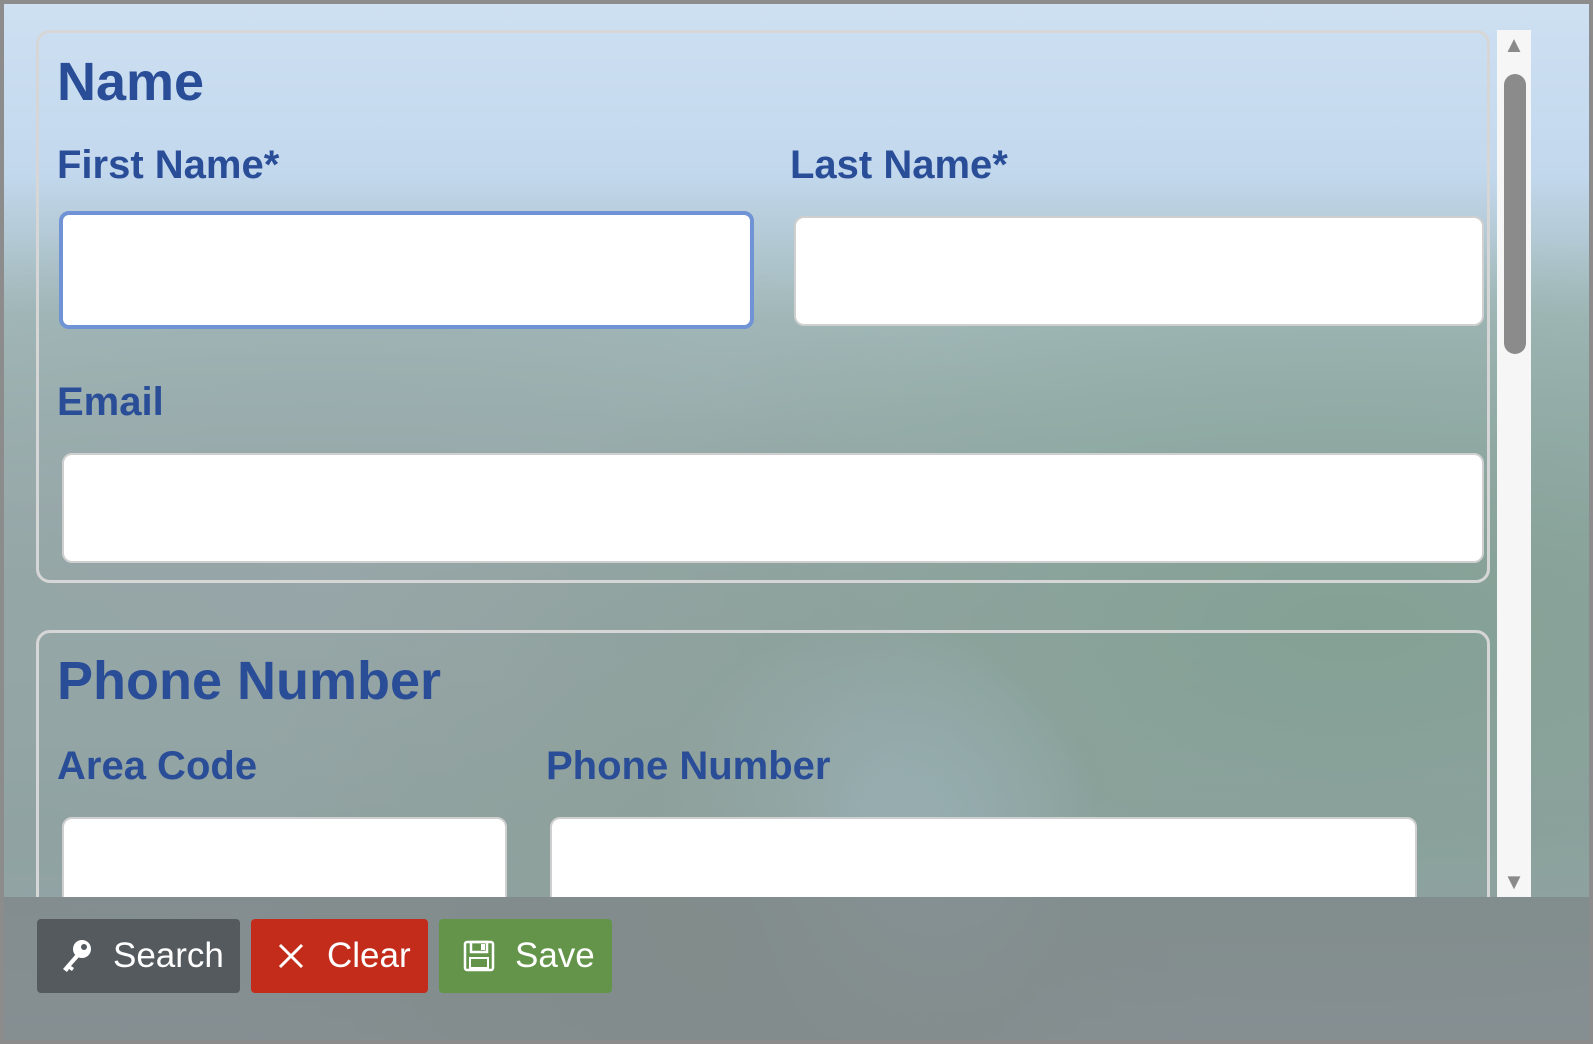  What do you see at coordinates (1515, 214) in the screenshot?
I see `scrollbar-thumb` at bounding box center [1515, 214].